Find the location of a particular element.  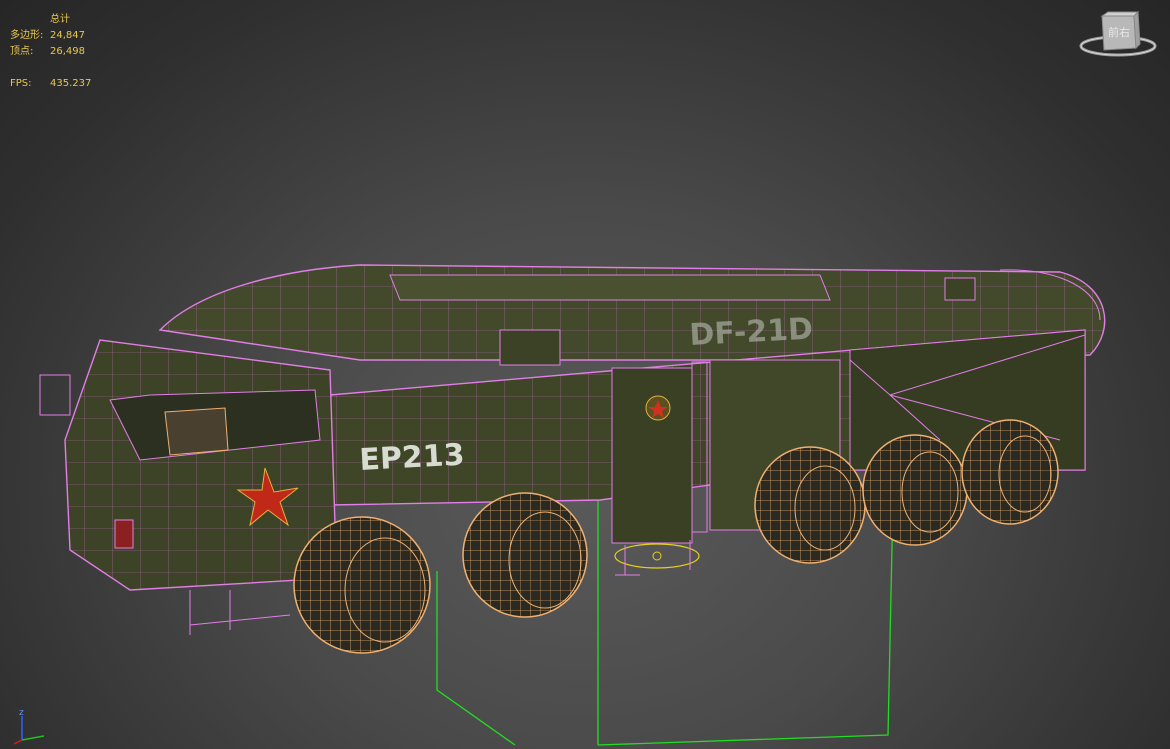

stats-polygons-value: 24,847 is located at coordinates (67, 35).